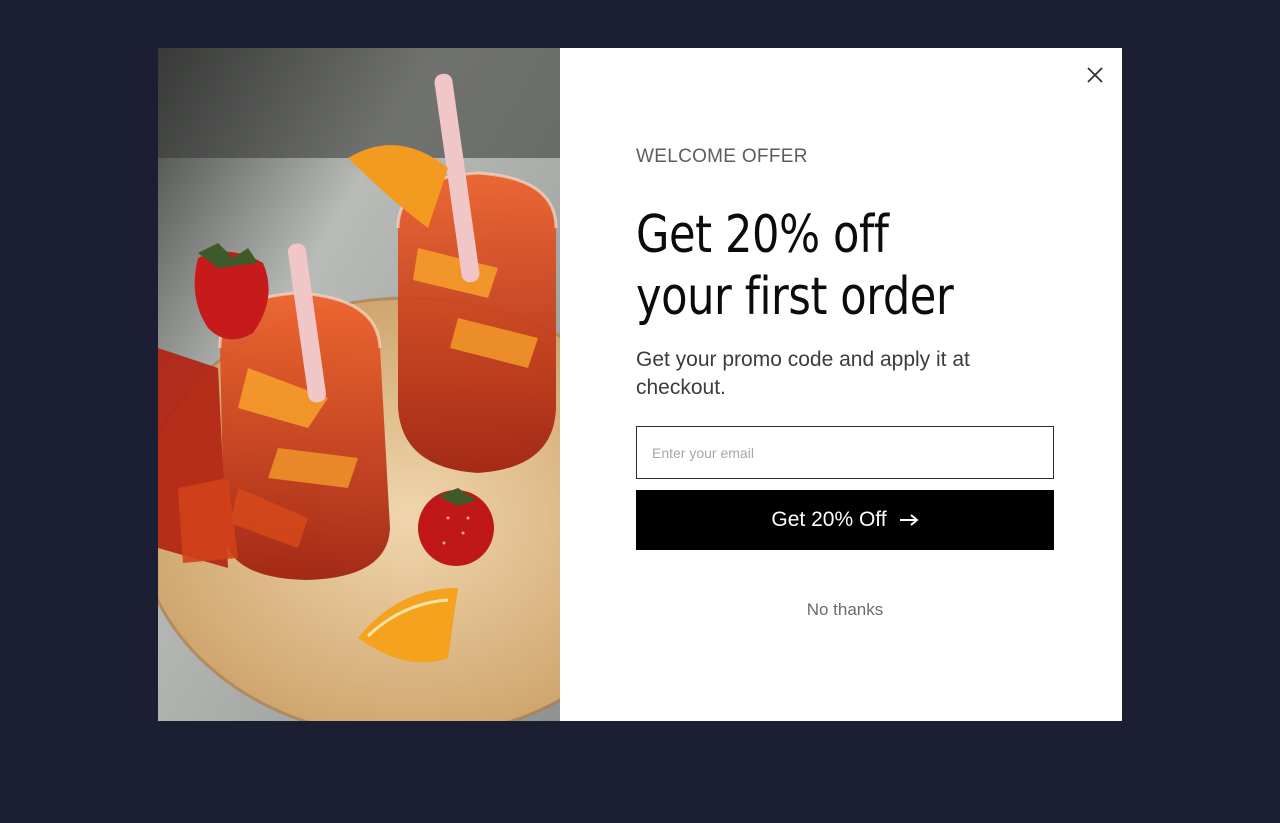 Image resolution: width=1280 pixels, height=823 pixels. What do you see at coordinates (829, 519) in the screenshot?
I see `cta-label: Get 20% Off` at bounding box center [829, 519].